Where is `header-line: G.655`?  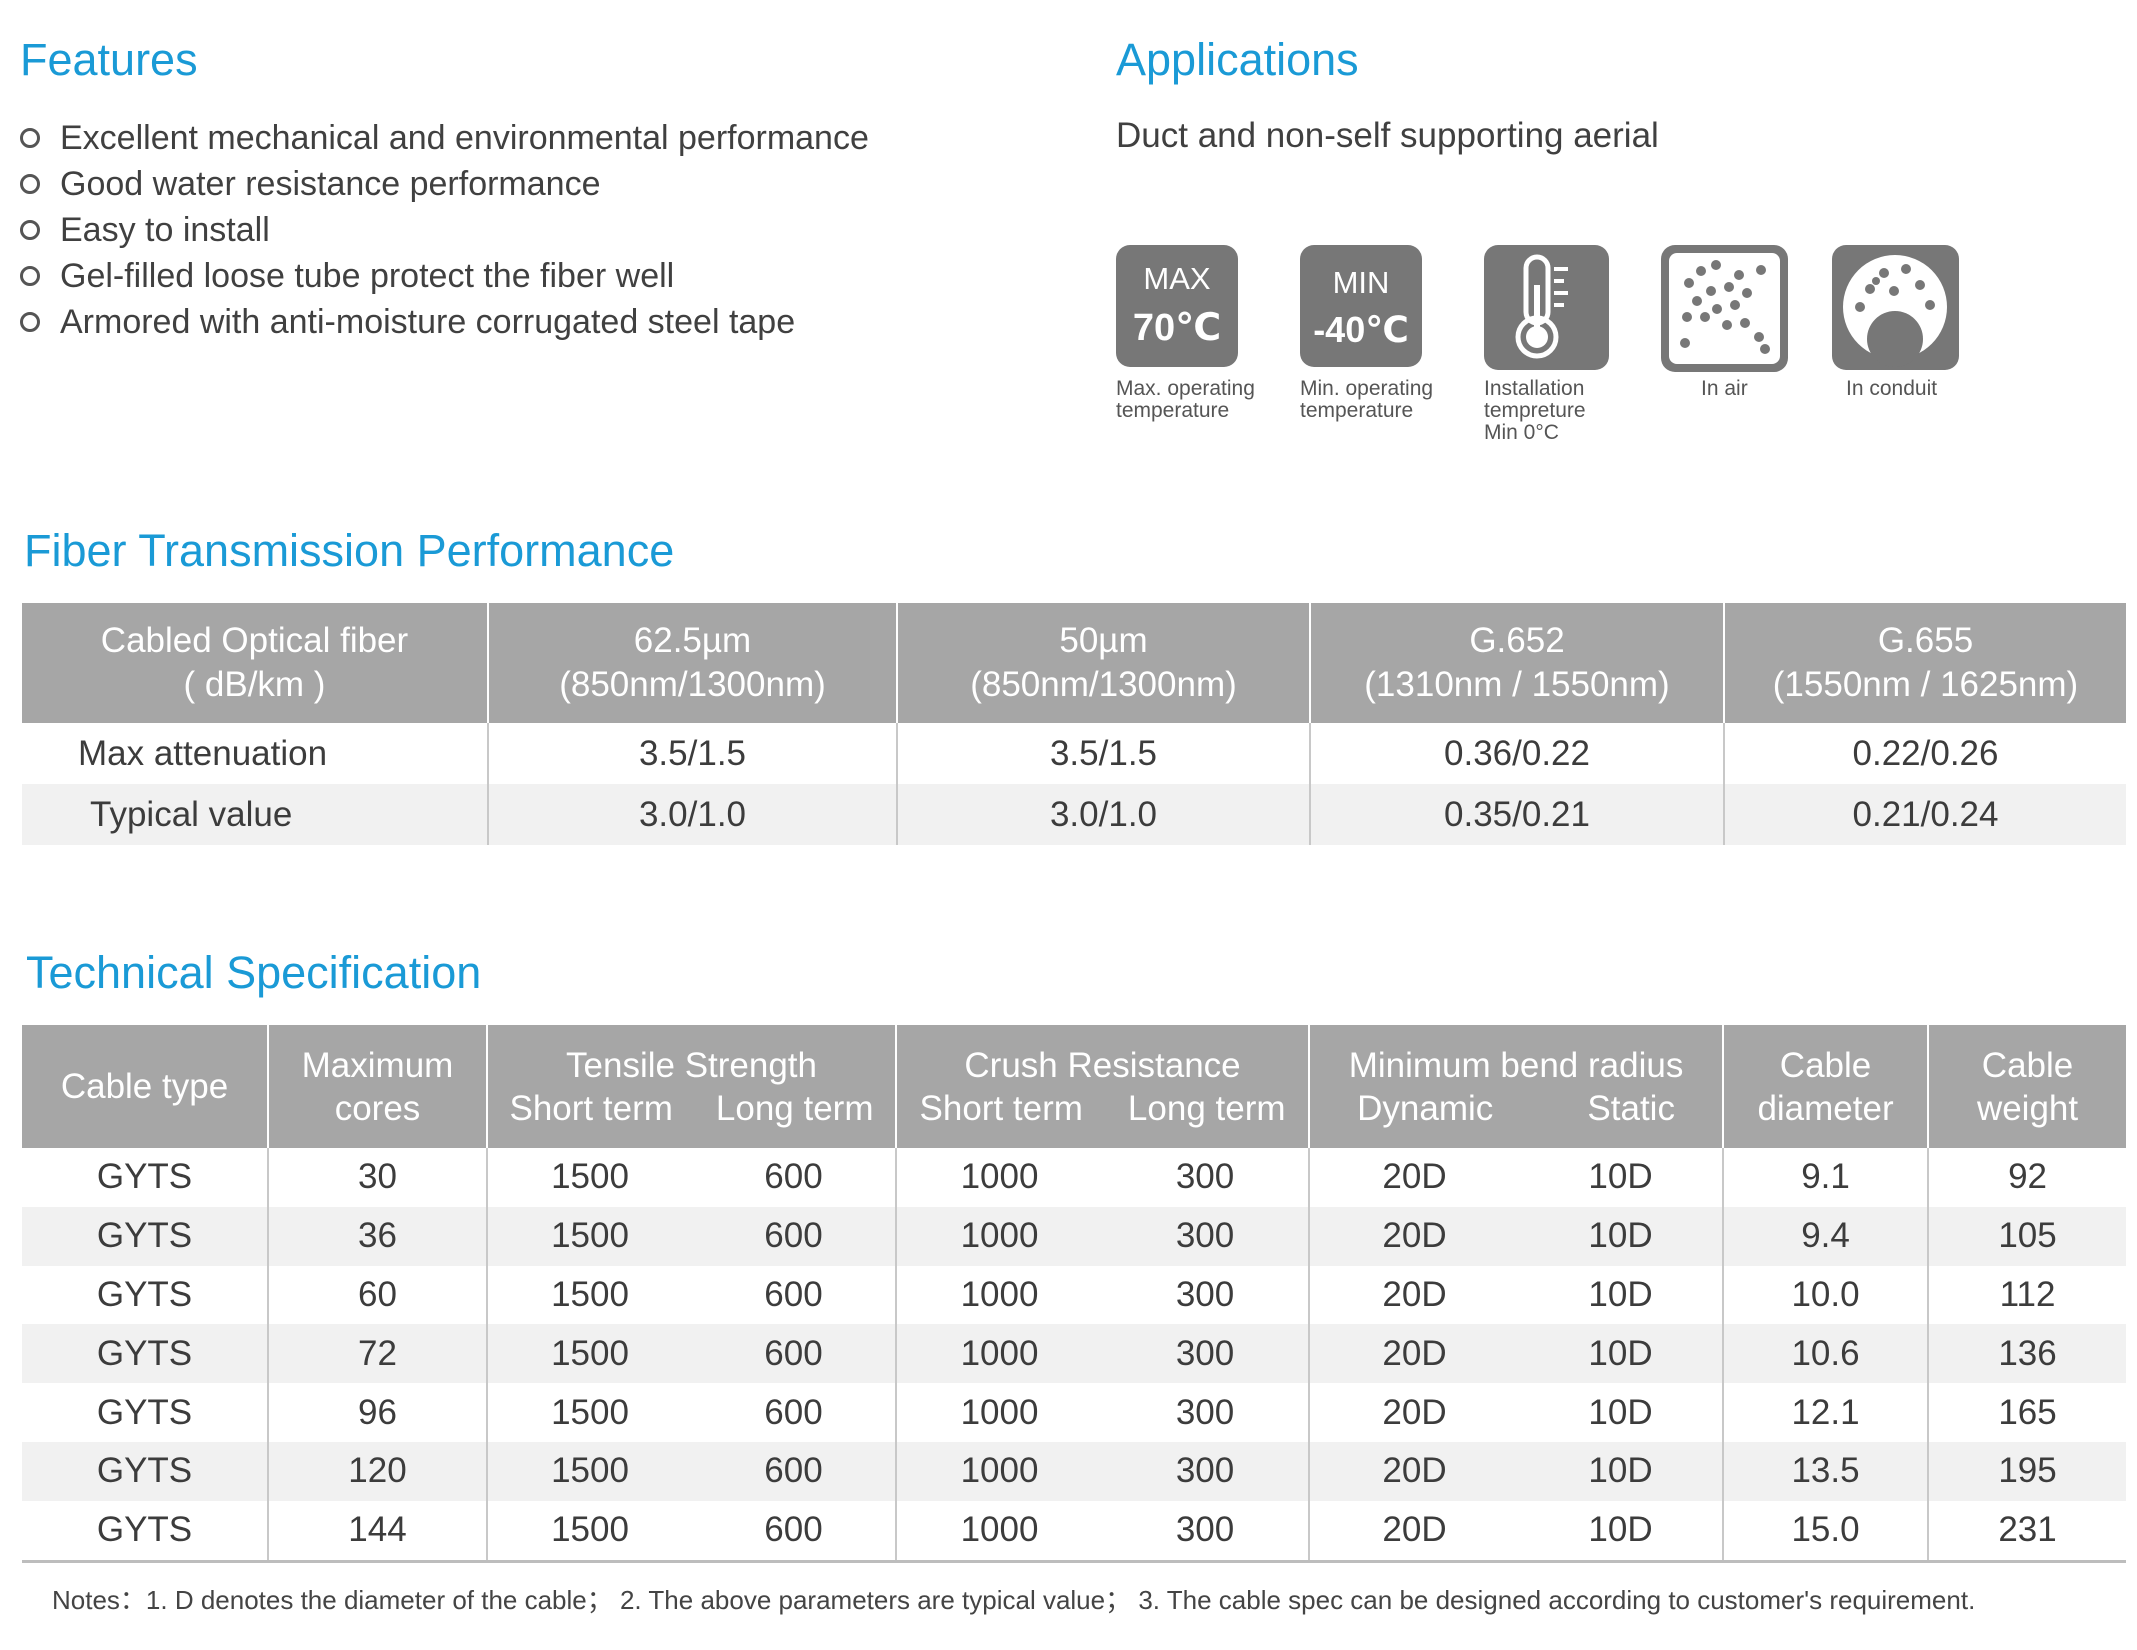 header-line: G.655 is located at coordinates (1925, 640).